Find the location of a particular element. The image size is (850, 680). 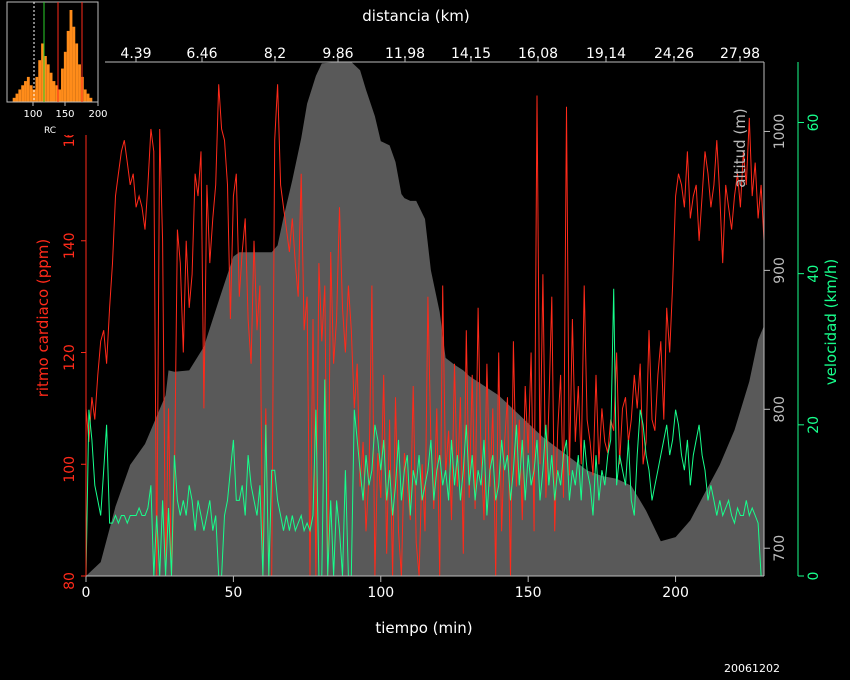

hr-tick-label: 140 is located at coordinates (70, 245).